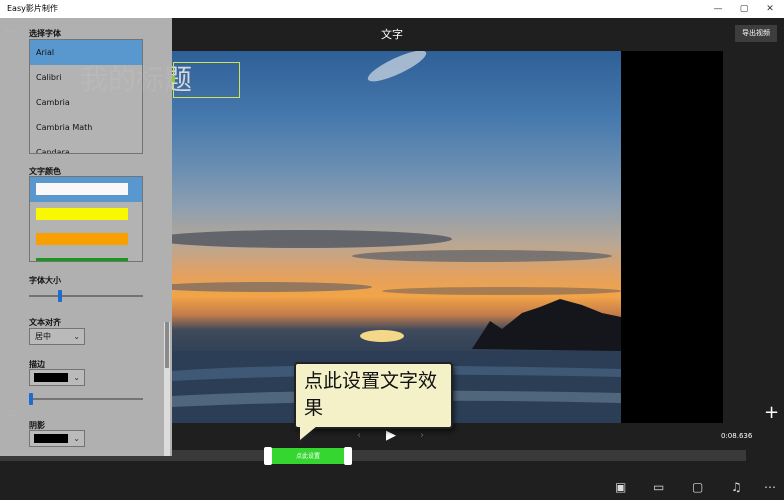  I want to click on stroke-color-dropdown: ⌄, so click(57, 377).